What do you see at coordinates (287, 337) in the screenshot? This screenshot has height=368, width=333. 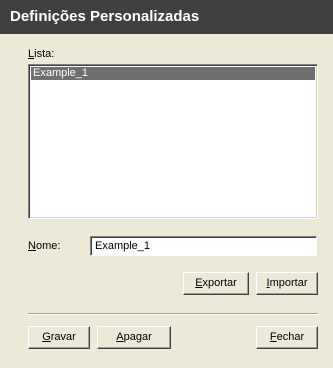 I see `close-button: Fechar` at bounding box center [287, 337].